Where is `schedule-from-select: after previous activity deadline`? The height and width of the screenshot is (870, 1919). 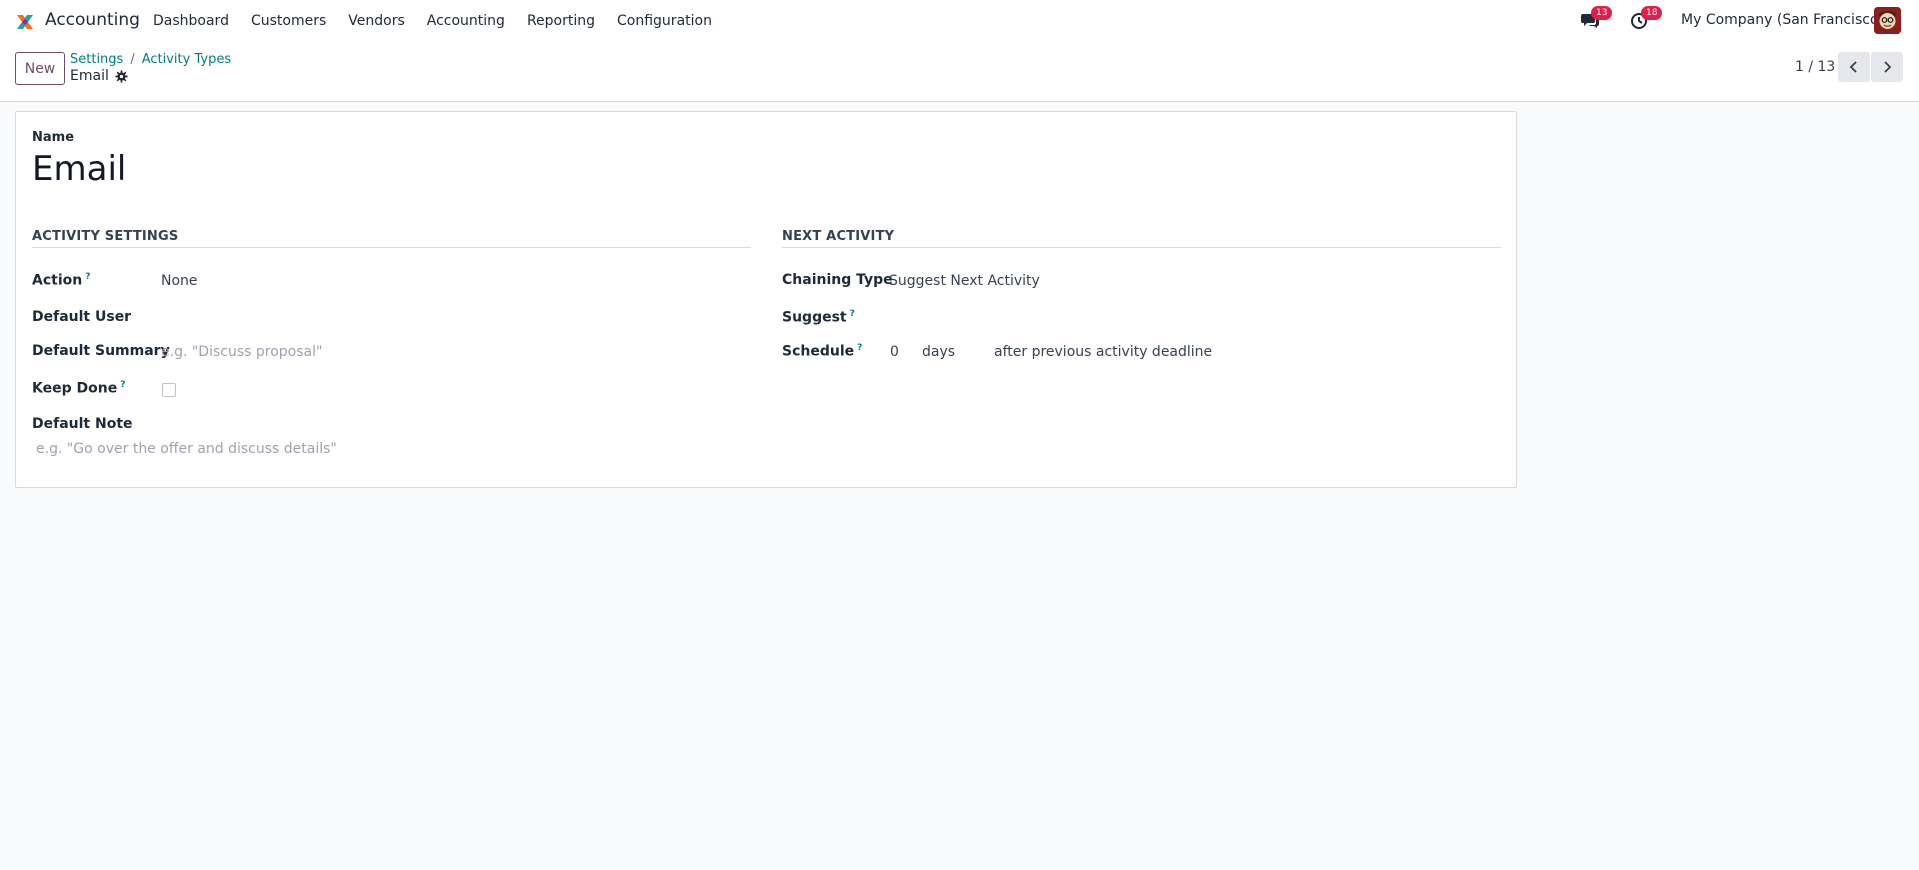 schedule-from-select: after previous activity deadline is located at coordinates (1103, 352).